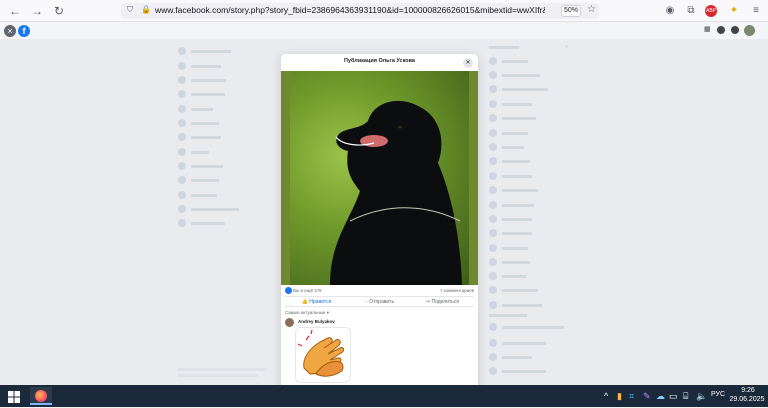  Describe the element at coordinates (591, 9) in the screenshot. I see `bookmark-star-icon: ☆` at that location.